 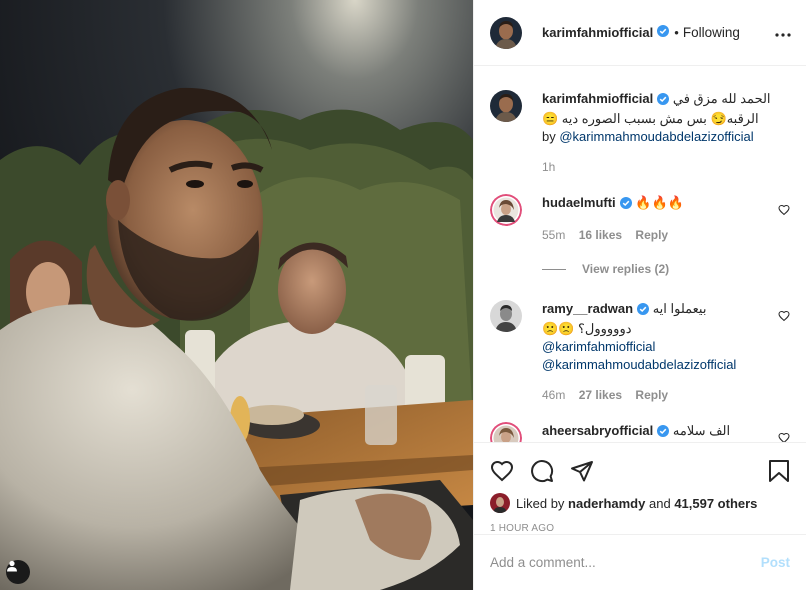 What do you see at coordinates (597, 32) in the screenshot?
I see `header-username: karimfahmiofficial` at bounding box center [597, 32].